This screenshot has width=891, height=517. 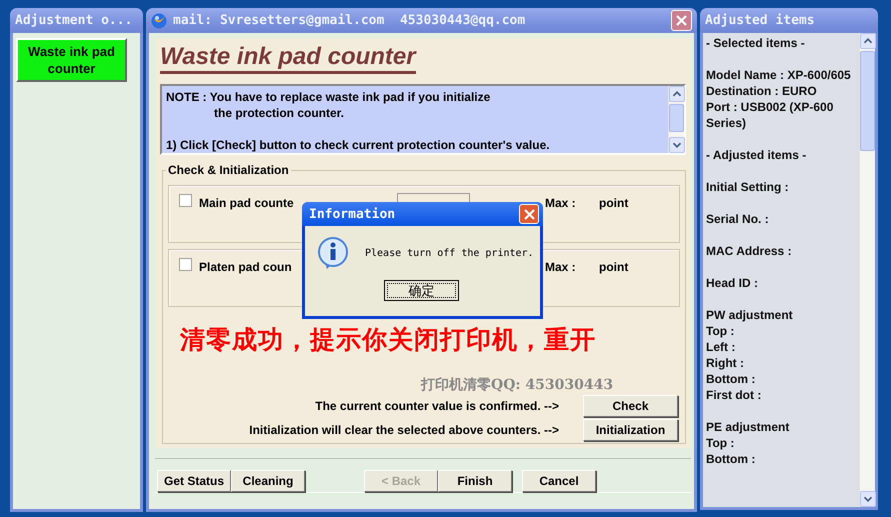 What do you see at coordinates (630, 406) in the screenshot?
I see `action-button: Check` at bounding box center [630, 406].